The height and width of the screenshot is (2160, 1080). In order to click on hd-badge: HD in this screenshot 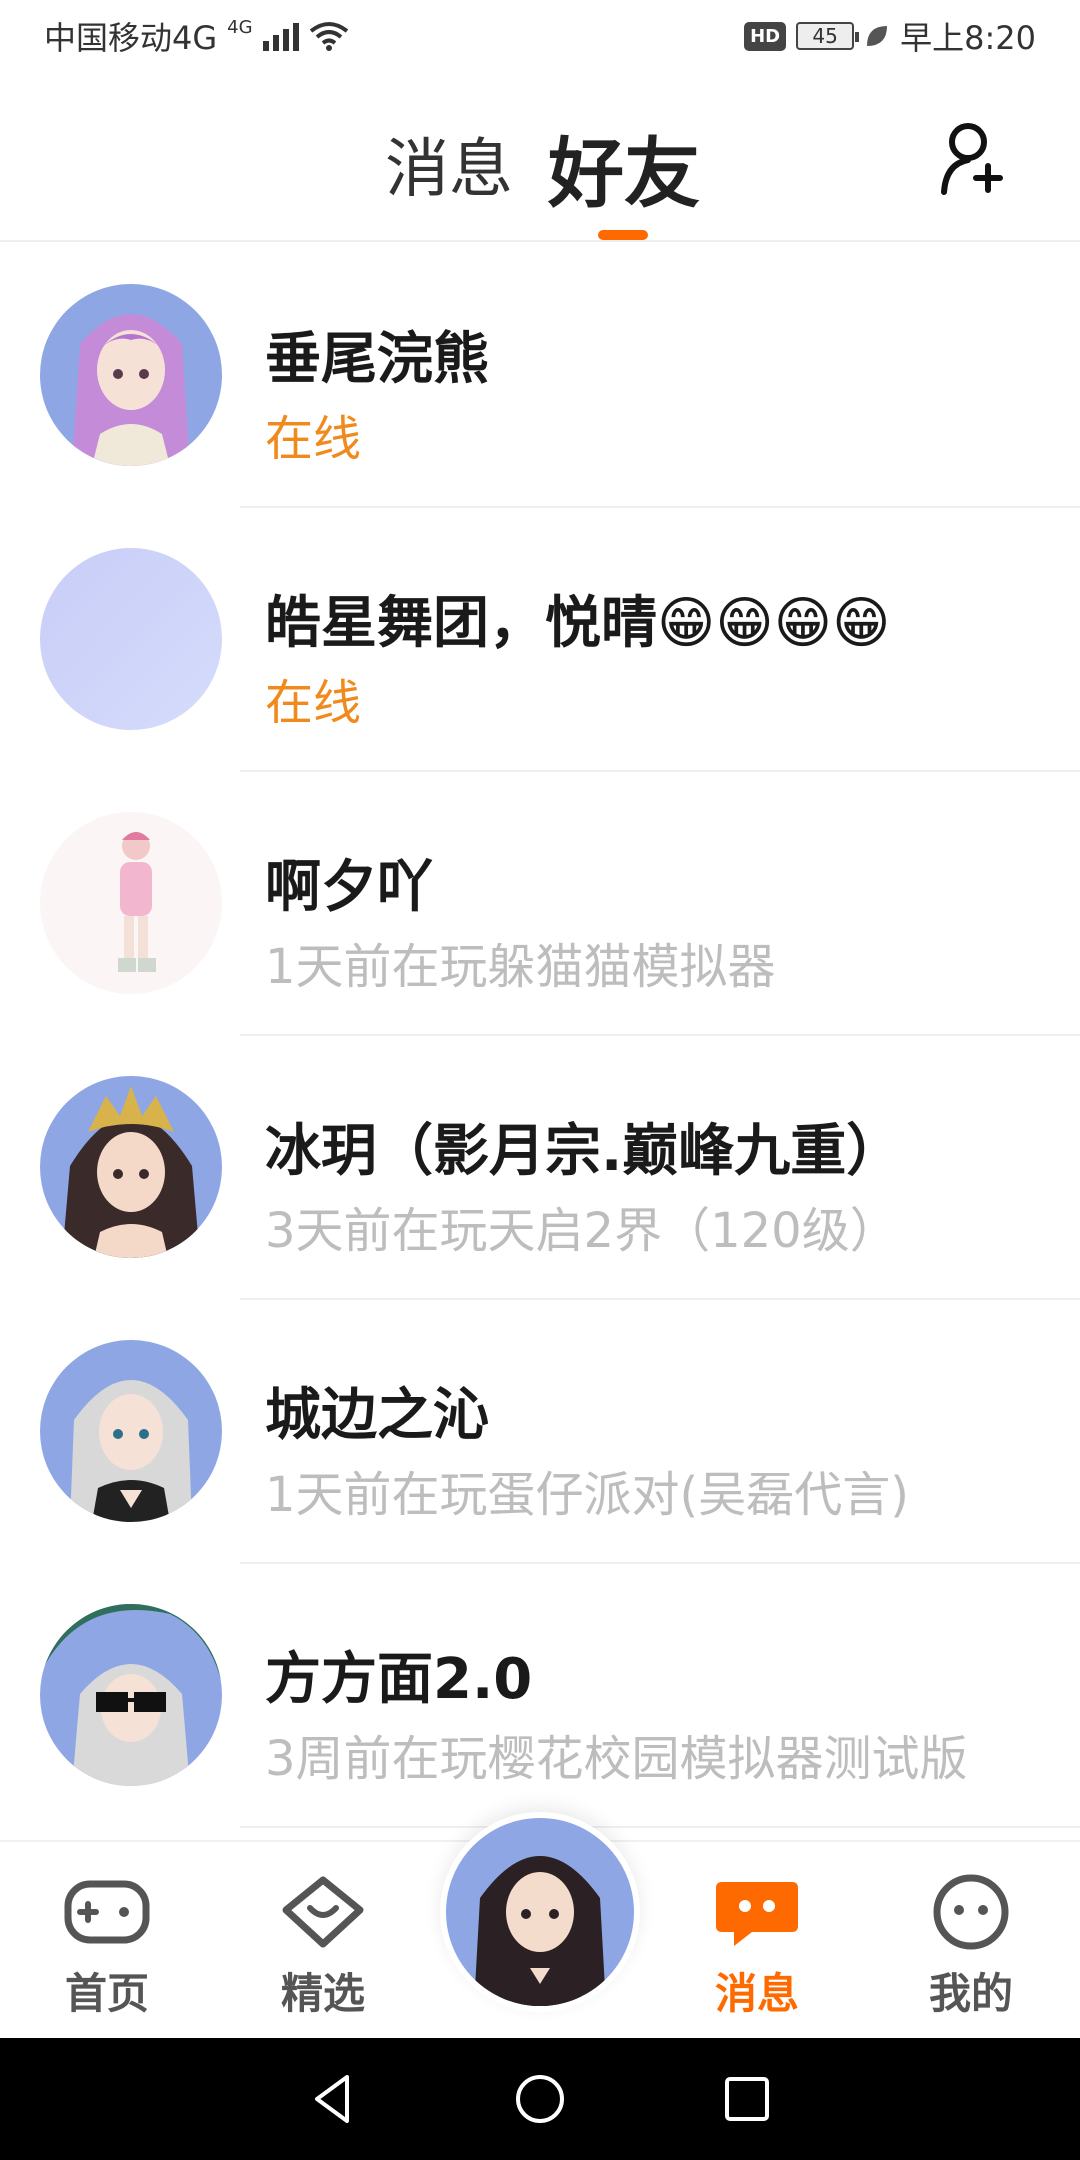, I will do `click(765, 36)`.